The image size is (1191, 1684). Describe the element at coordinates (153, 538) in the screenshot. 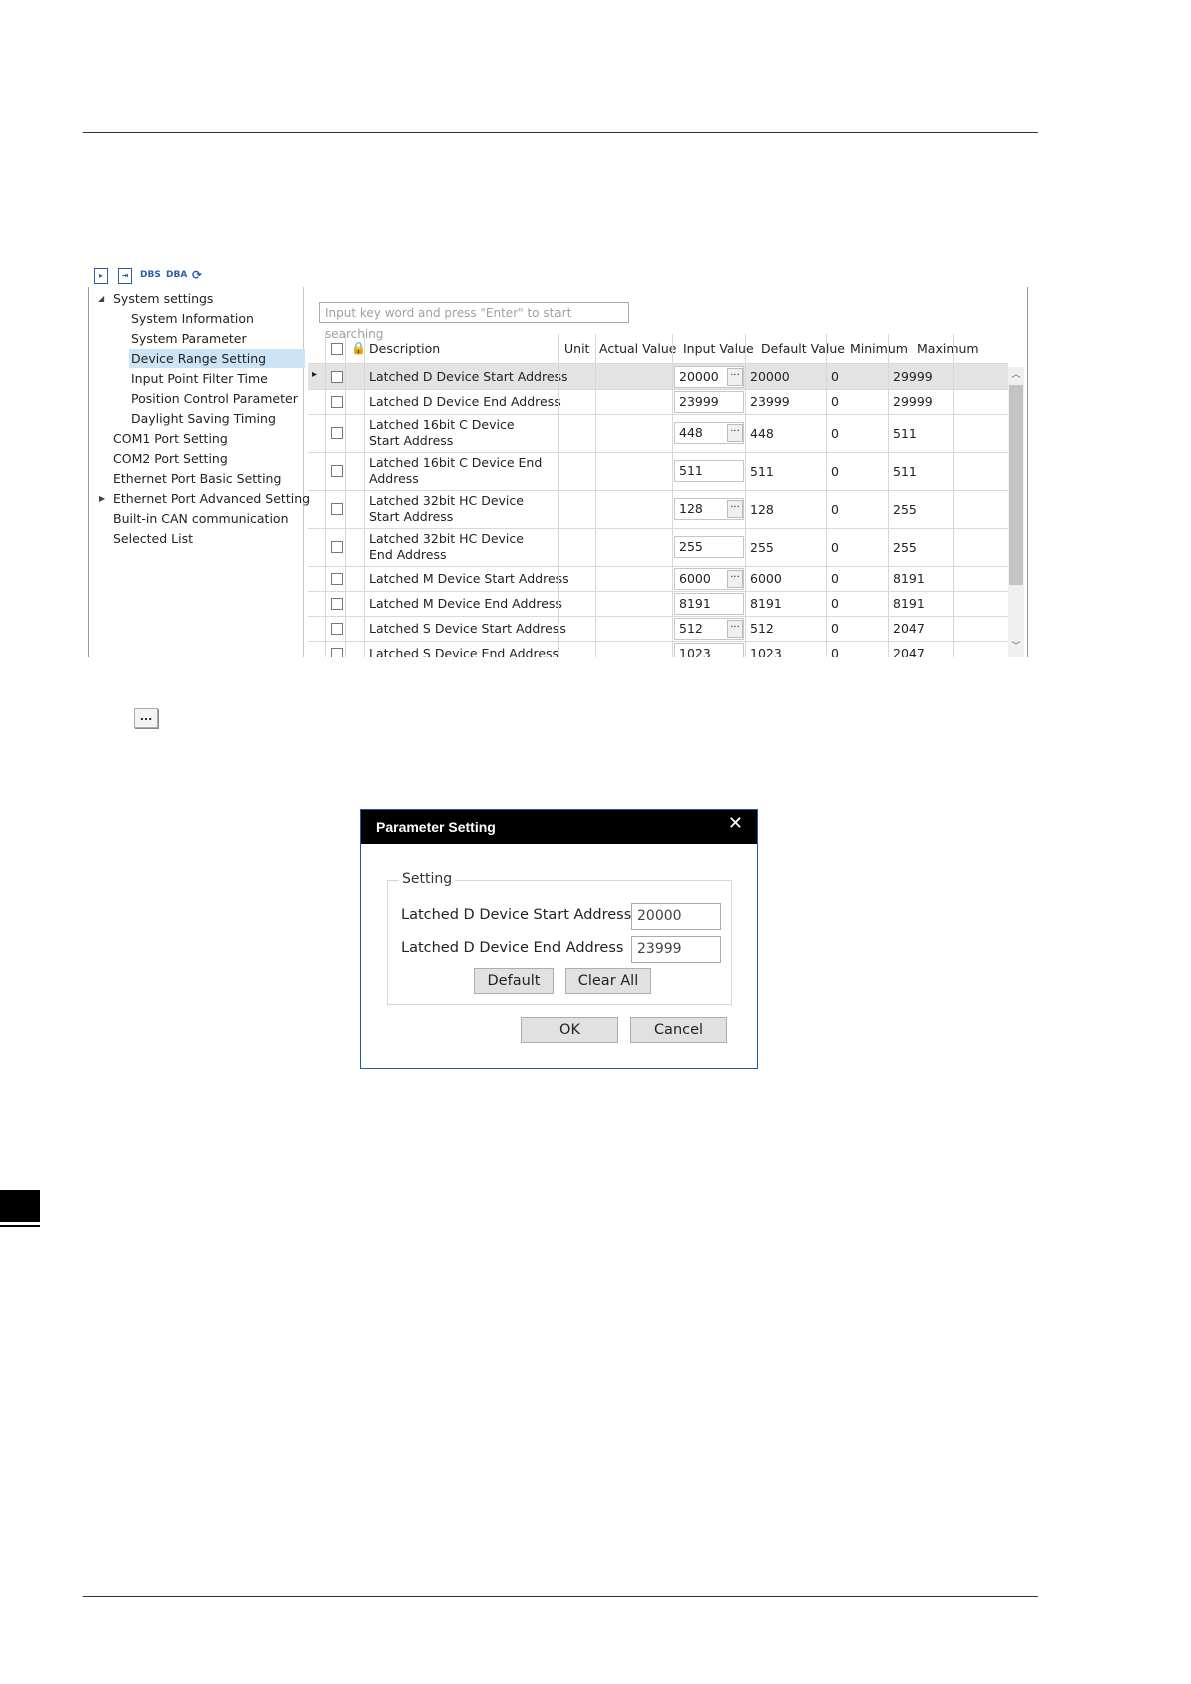

I see `tree-item-selected-list: Selected List` at that location.